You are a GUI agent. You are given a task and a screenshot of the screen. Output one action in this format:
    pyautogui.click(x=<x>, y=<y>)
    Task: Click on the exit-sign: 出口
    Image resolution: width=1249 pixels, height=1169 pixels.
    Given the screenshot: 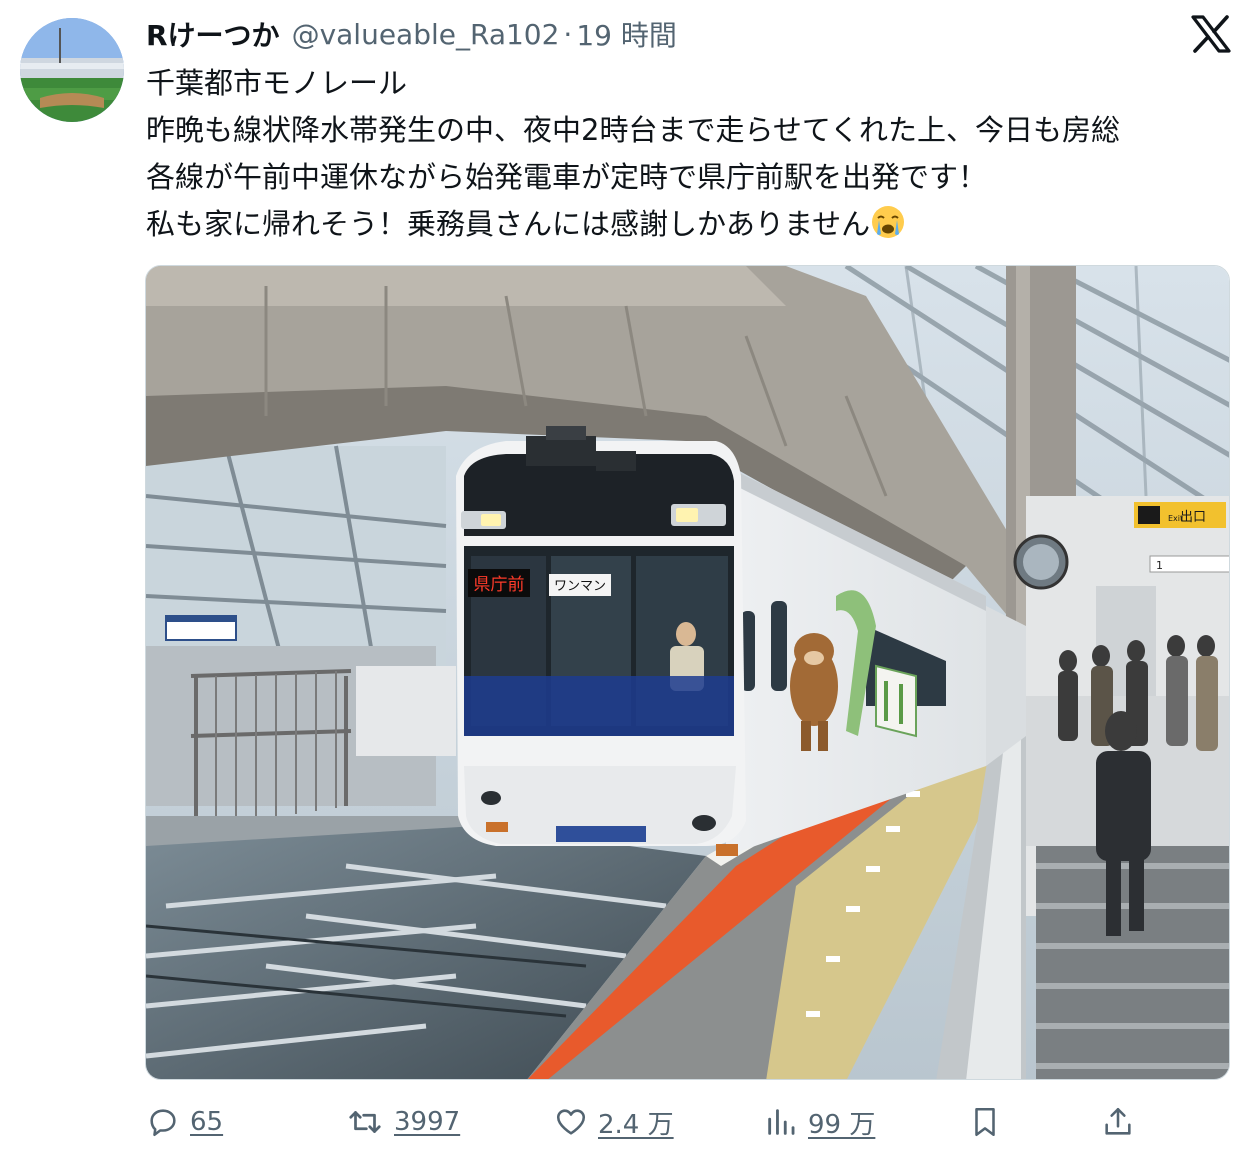 What is the action you would take?
    pyautogui.click(x=1193, y=517)
    